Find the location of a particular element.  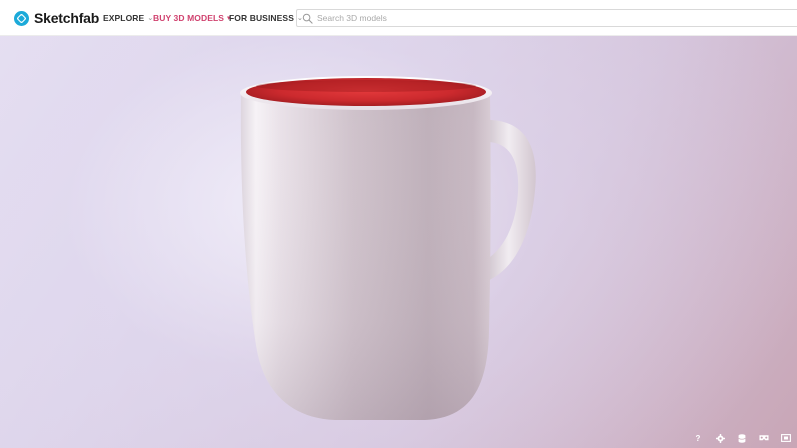

layers-icon is located at coordinates (742, 438).